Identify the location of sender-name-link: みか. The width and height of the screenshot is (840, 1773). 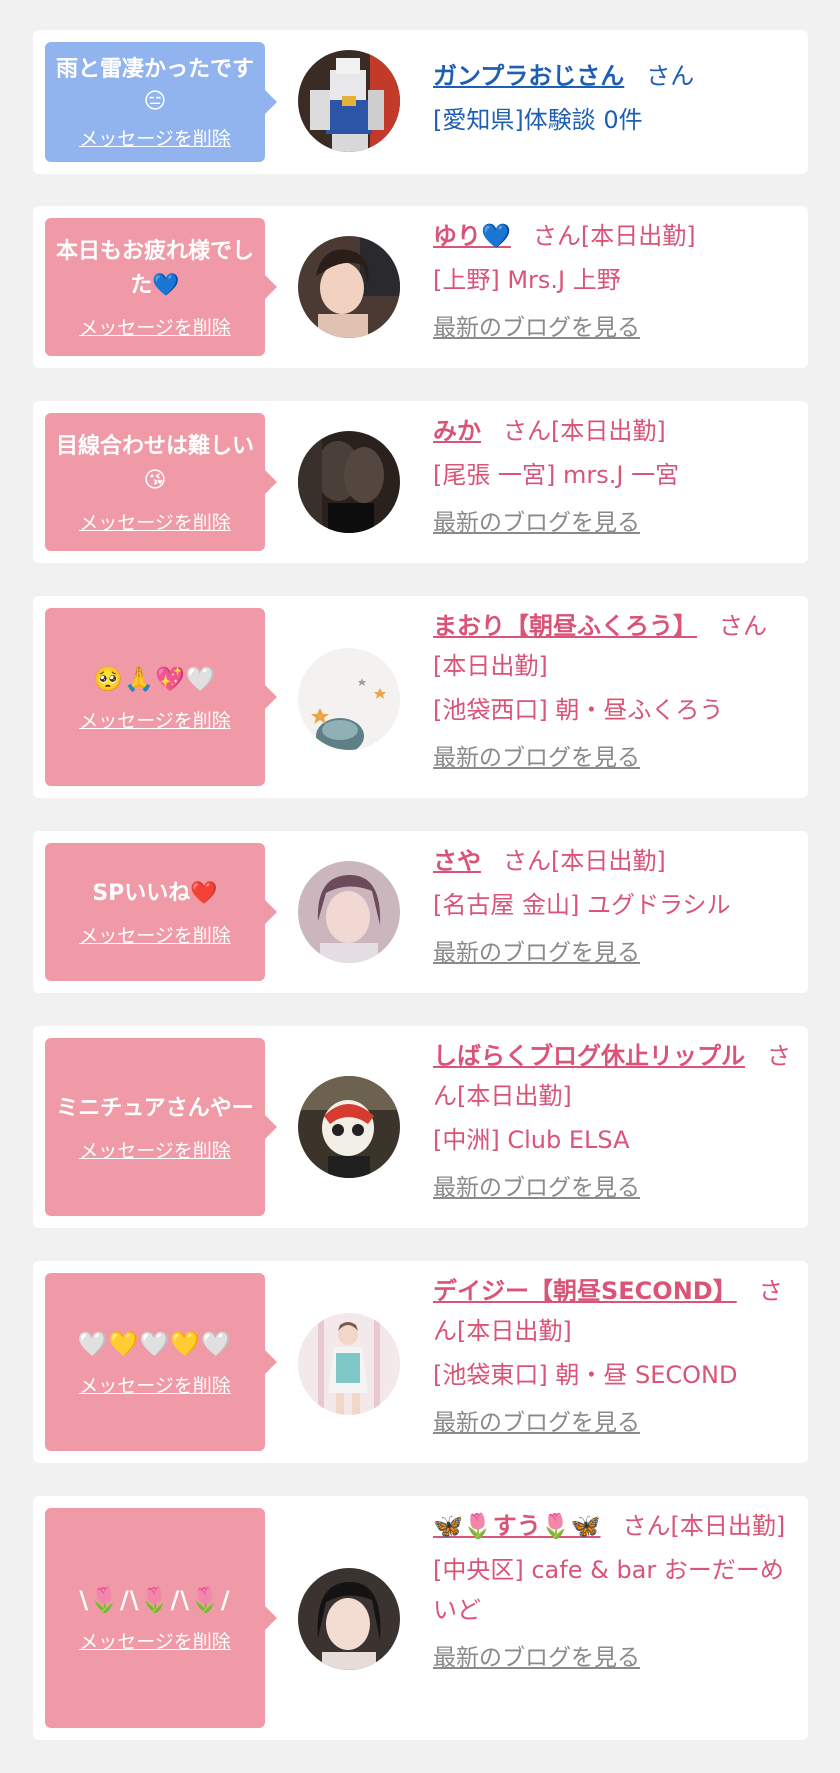
(457, 431).